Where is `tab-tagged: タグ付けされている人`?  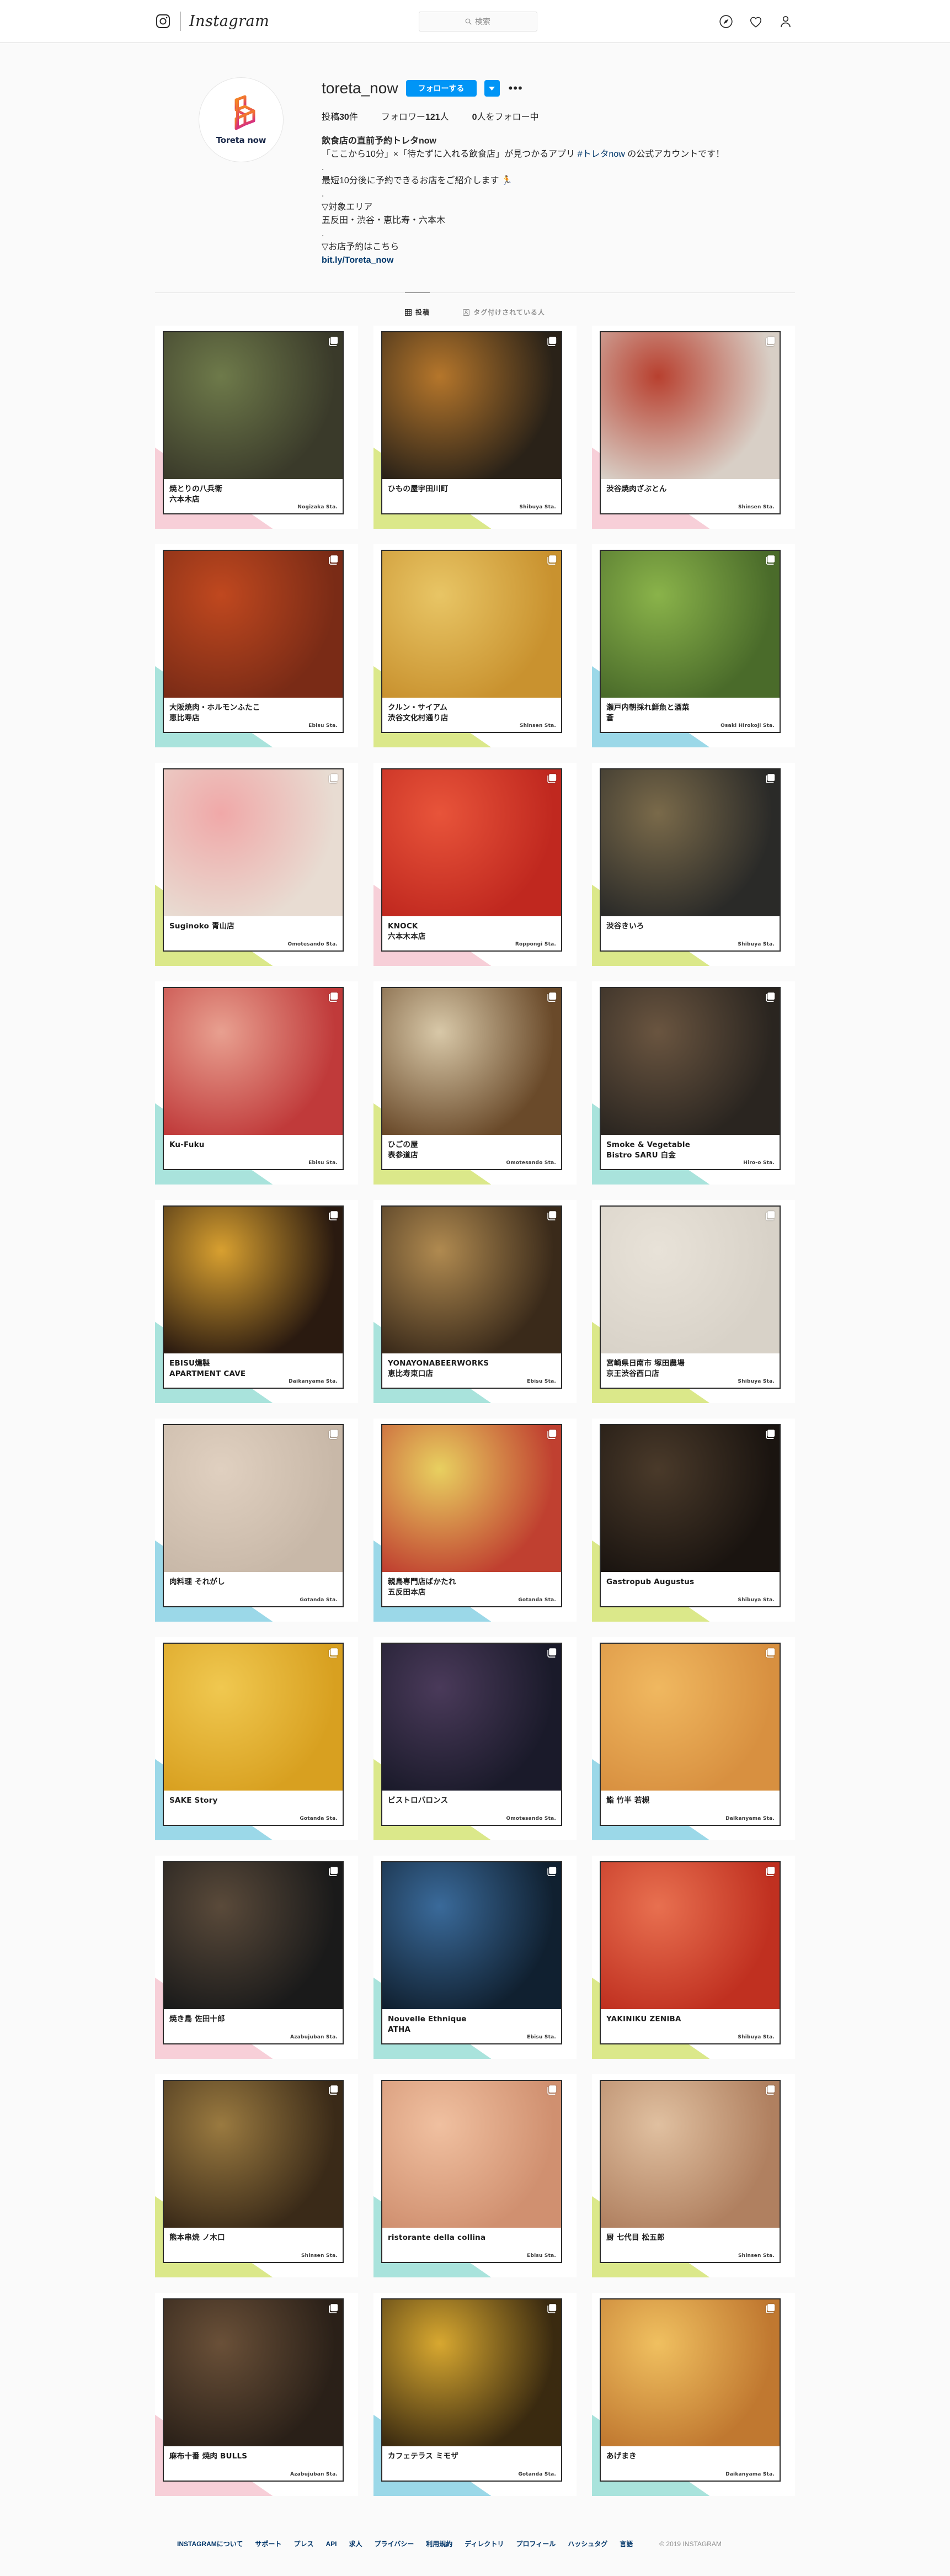
tab-tagged: タグ付けされている人 is located at coordinates (504, 307).